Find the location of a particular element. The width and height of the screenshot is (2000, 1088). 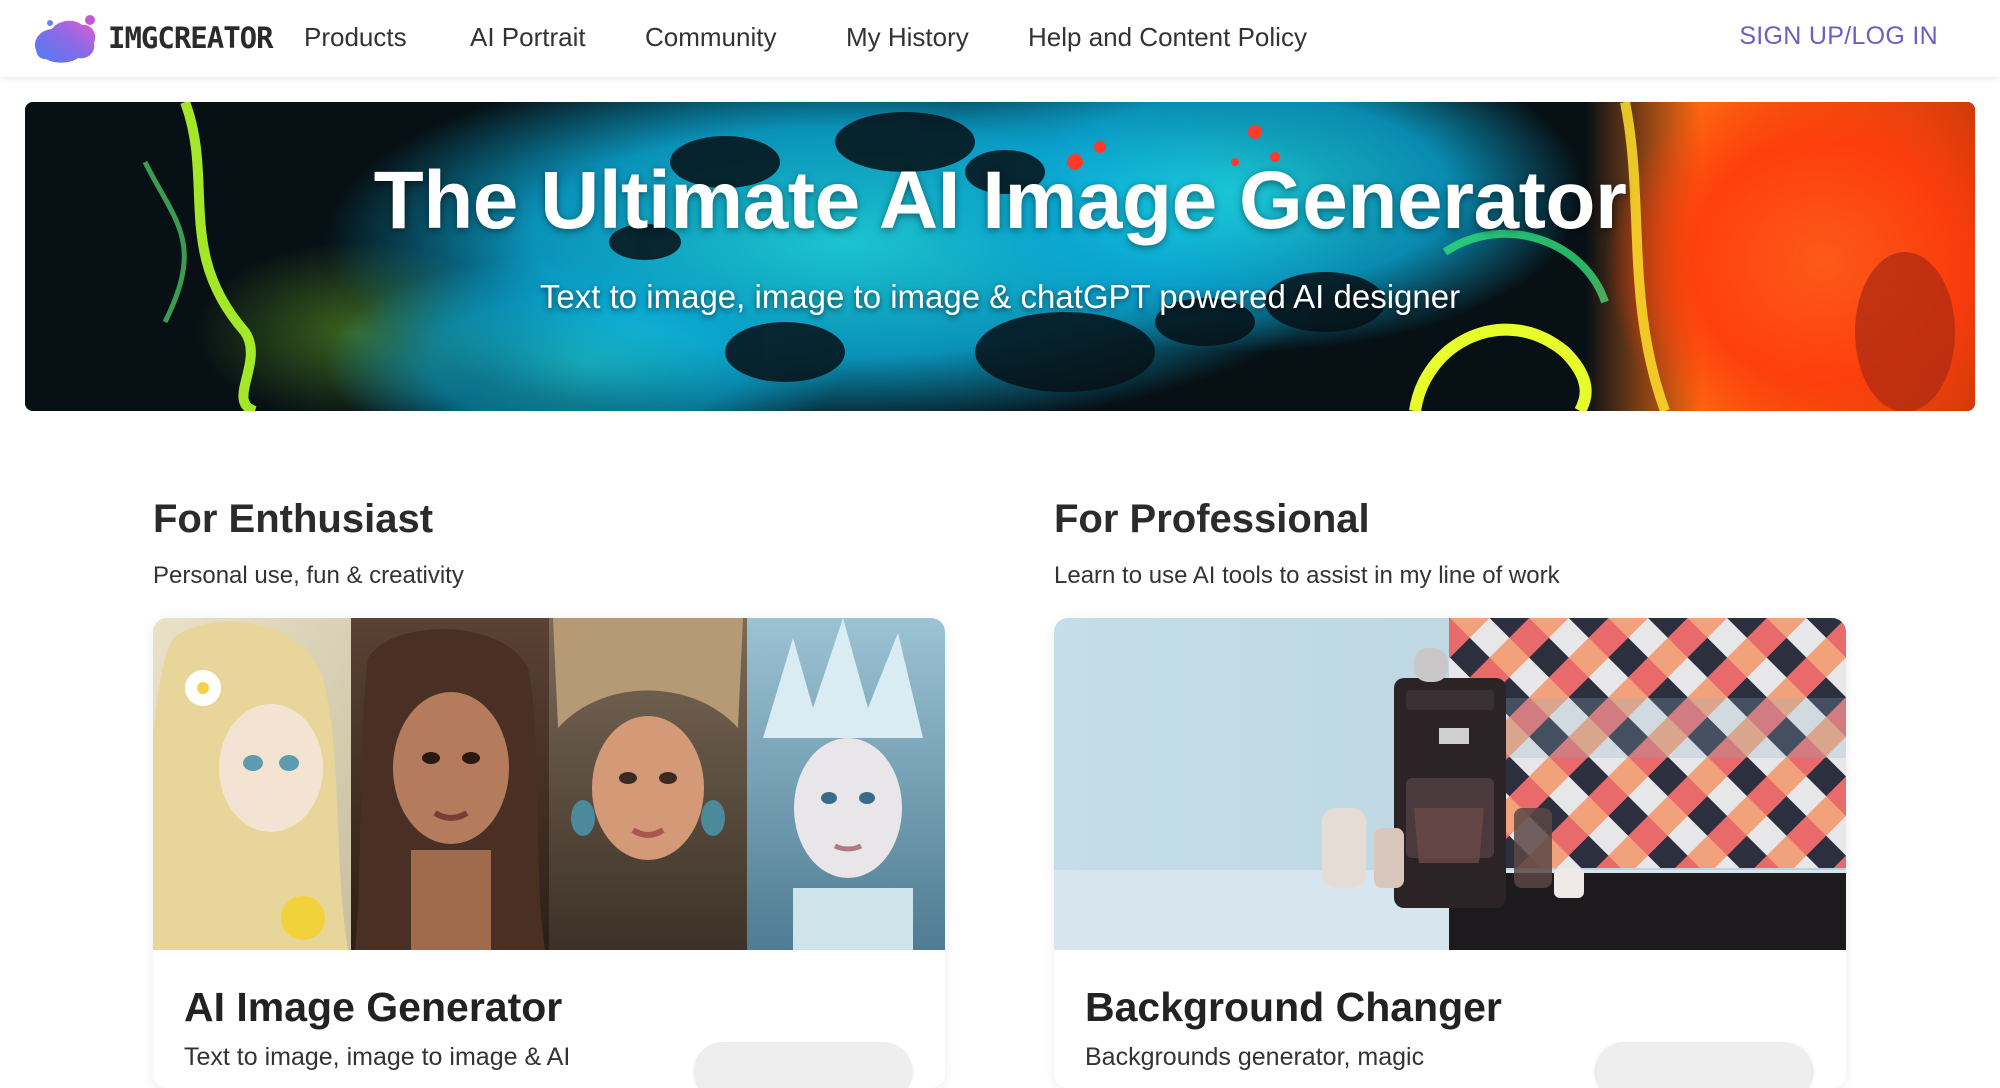

card-image-coffee-maker is located at coordinates (1450, 784).